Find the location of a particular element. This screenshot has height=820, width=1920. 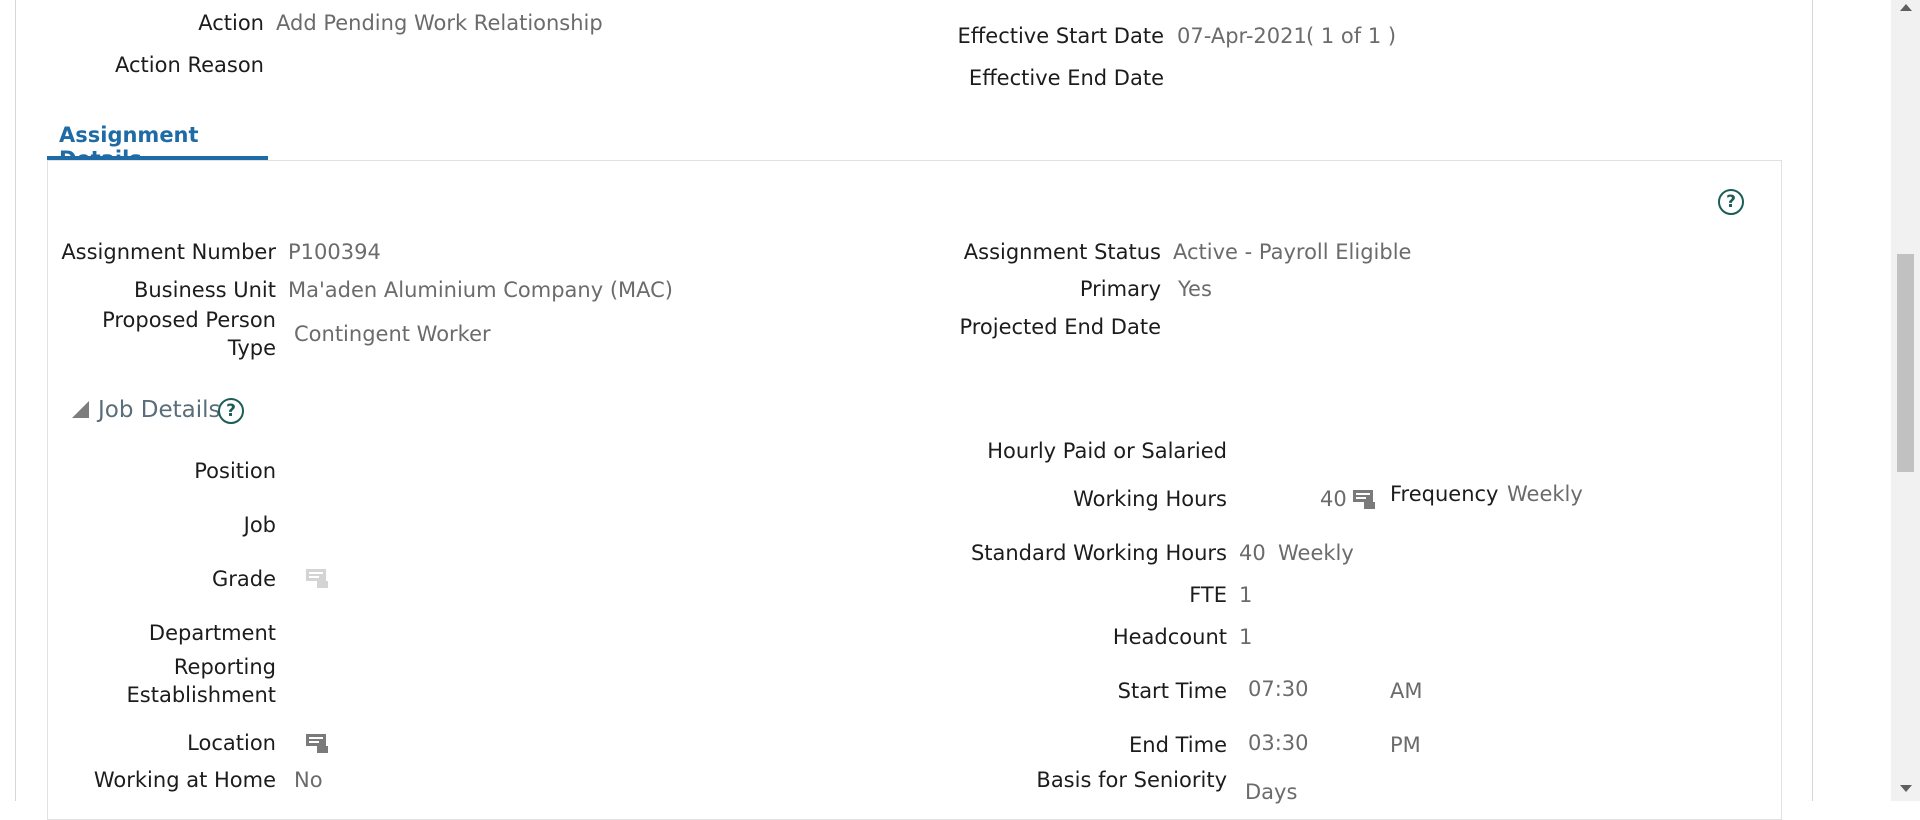

fte-label: FTE is located at coordinates (1208, 595).